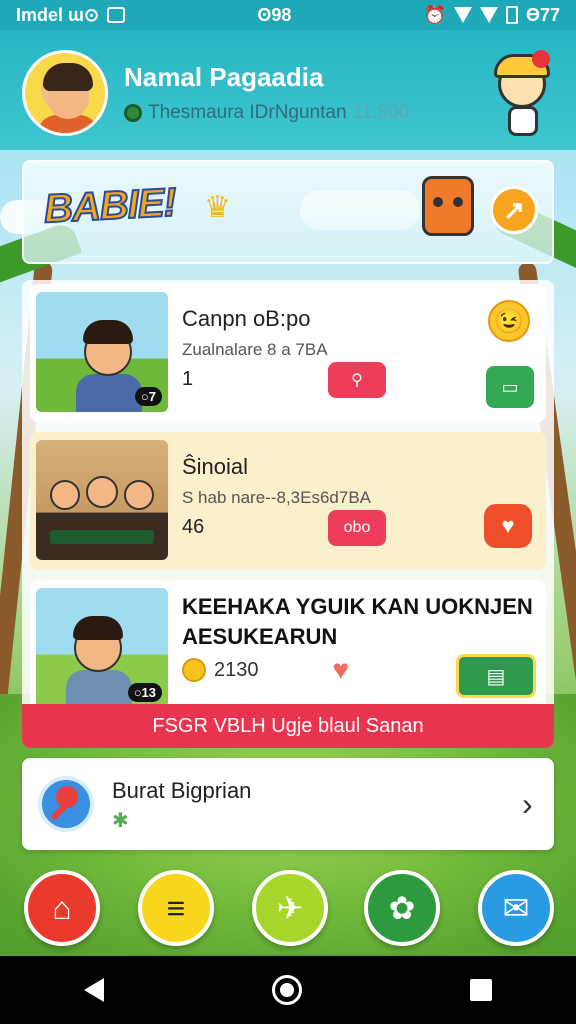  Describe the element at coordinates (541, 59) in the screenshot. I see `mascot-bow` at that location.